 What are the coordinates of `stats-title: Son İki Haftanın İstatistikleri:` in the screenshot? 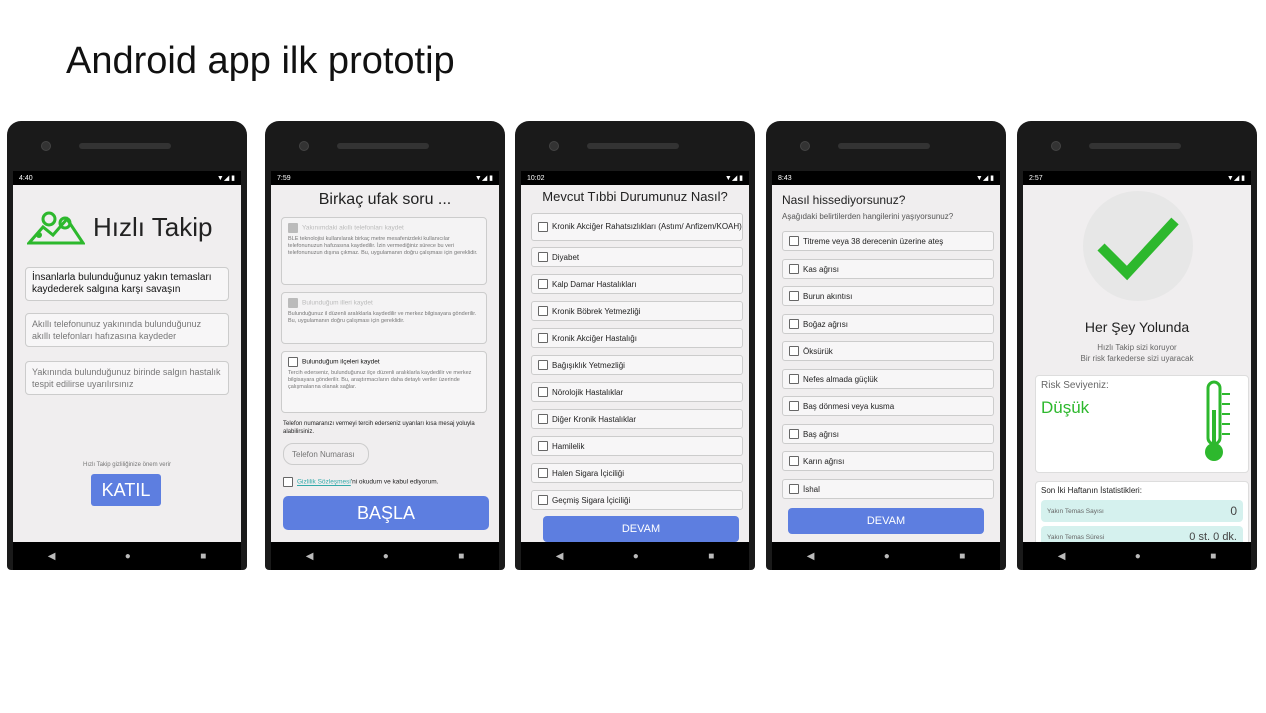 It's located at (1091, 490).